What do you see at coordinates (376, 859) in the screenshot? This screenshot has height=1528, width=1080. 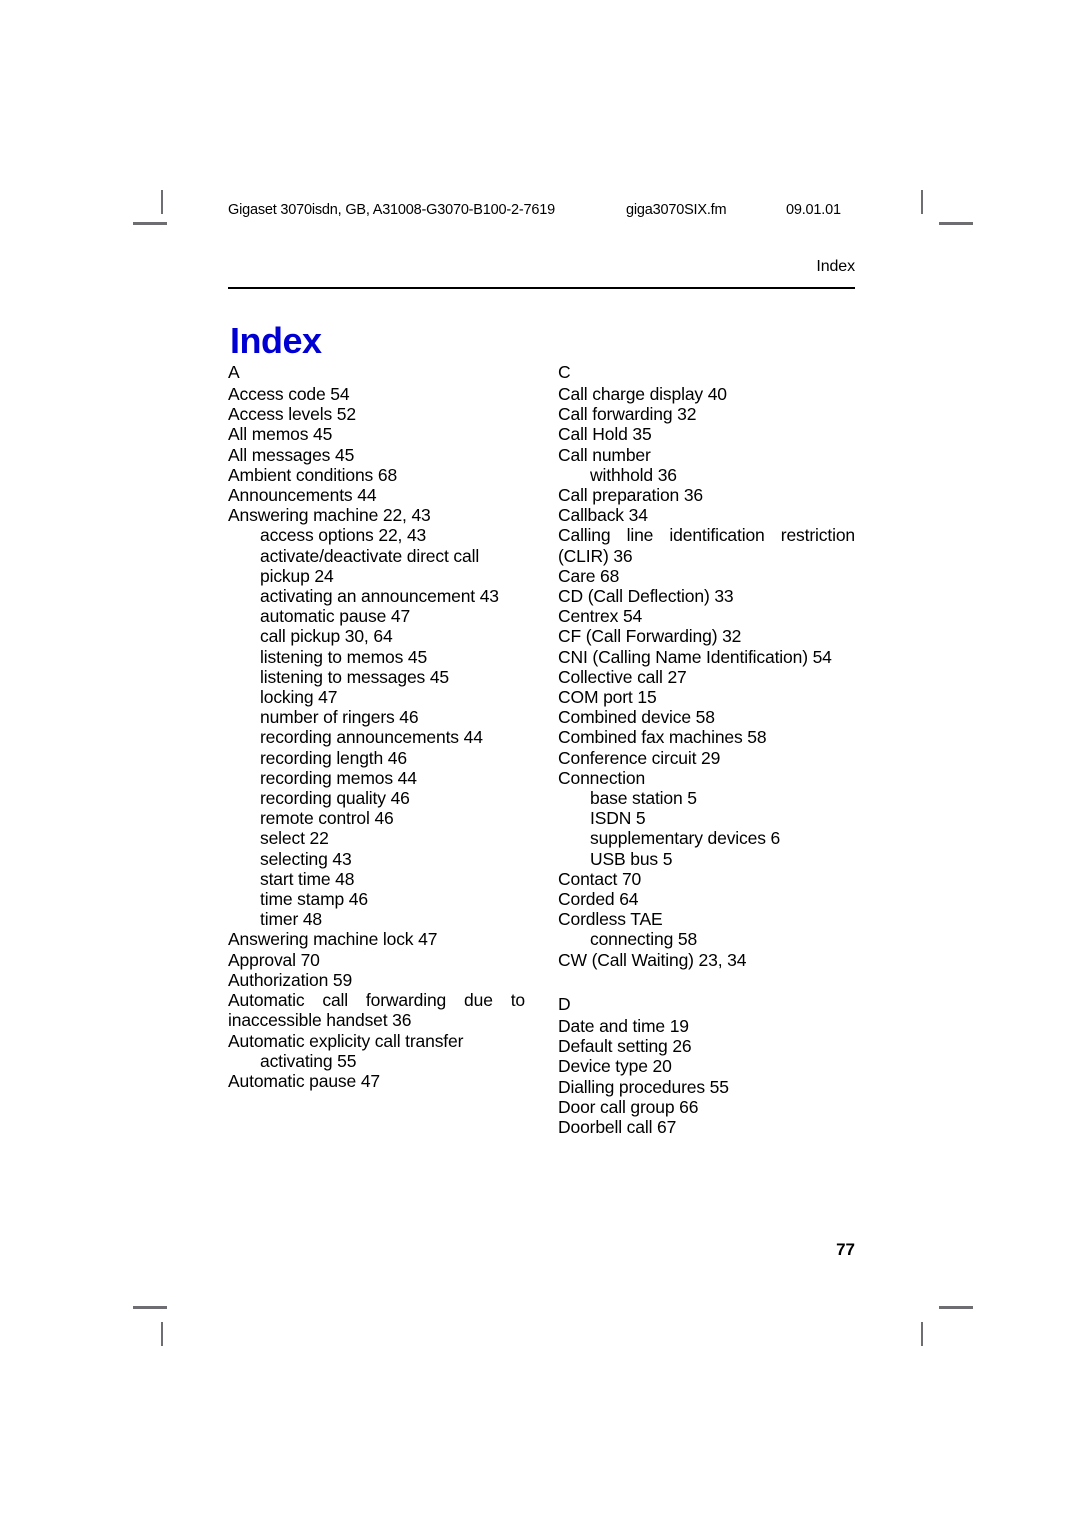 I see `index-sub-entry: selecting 43` at bounding box center [376, 859].